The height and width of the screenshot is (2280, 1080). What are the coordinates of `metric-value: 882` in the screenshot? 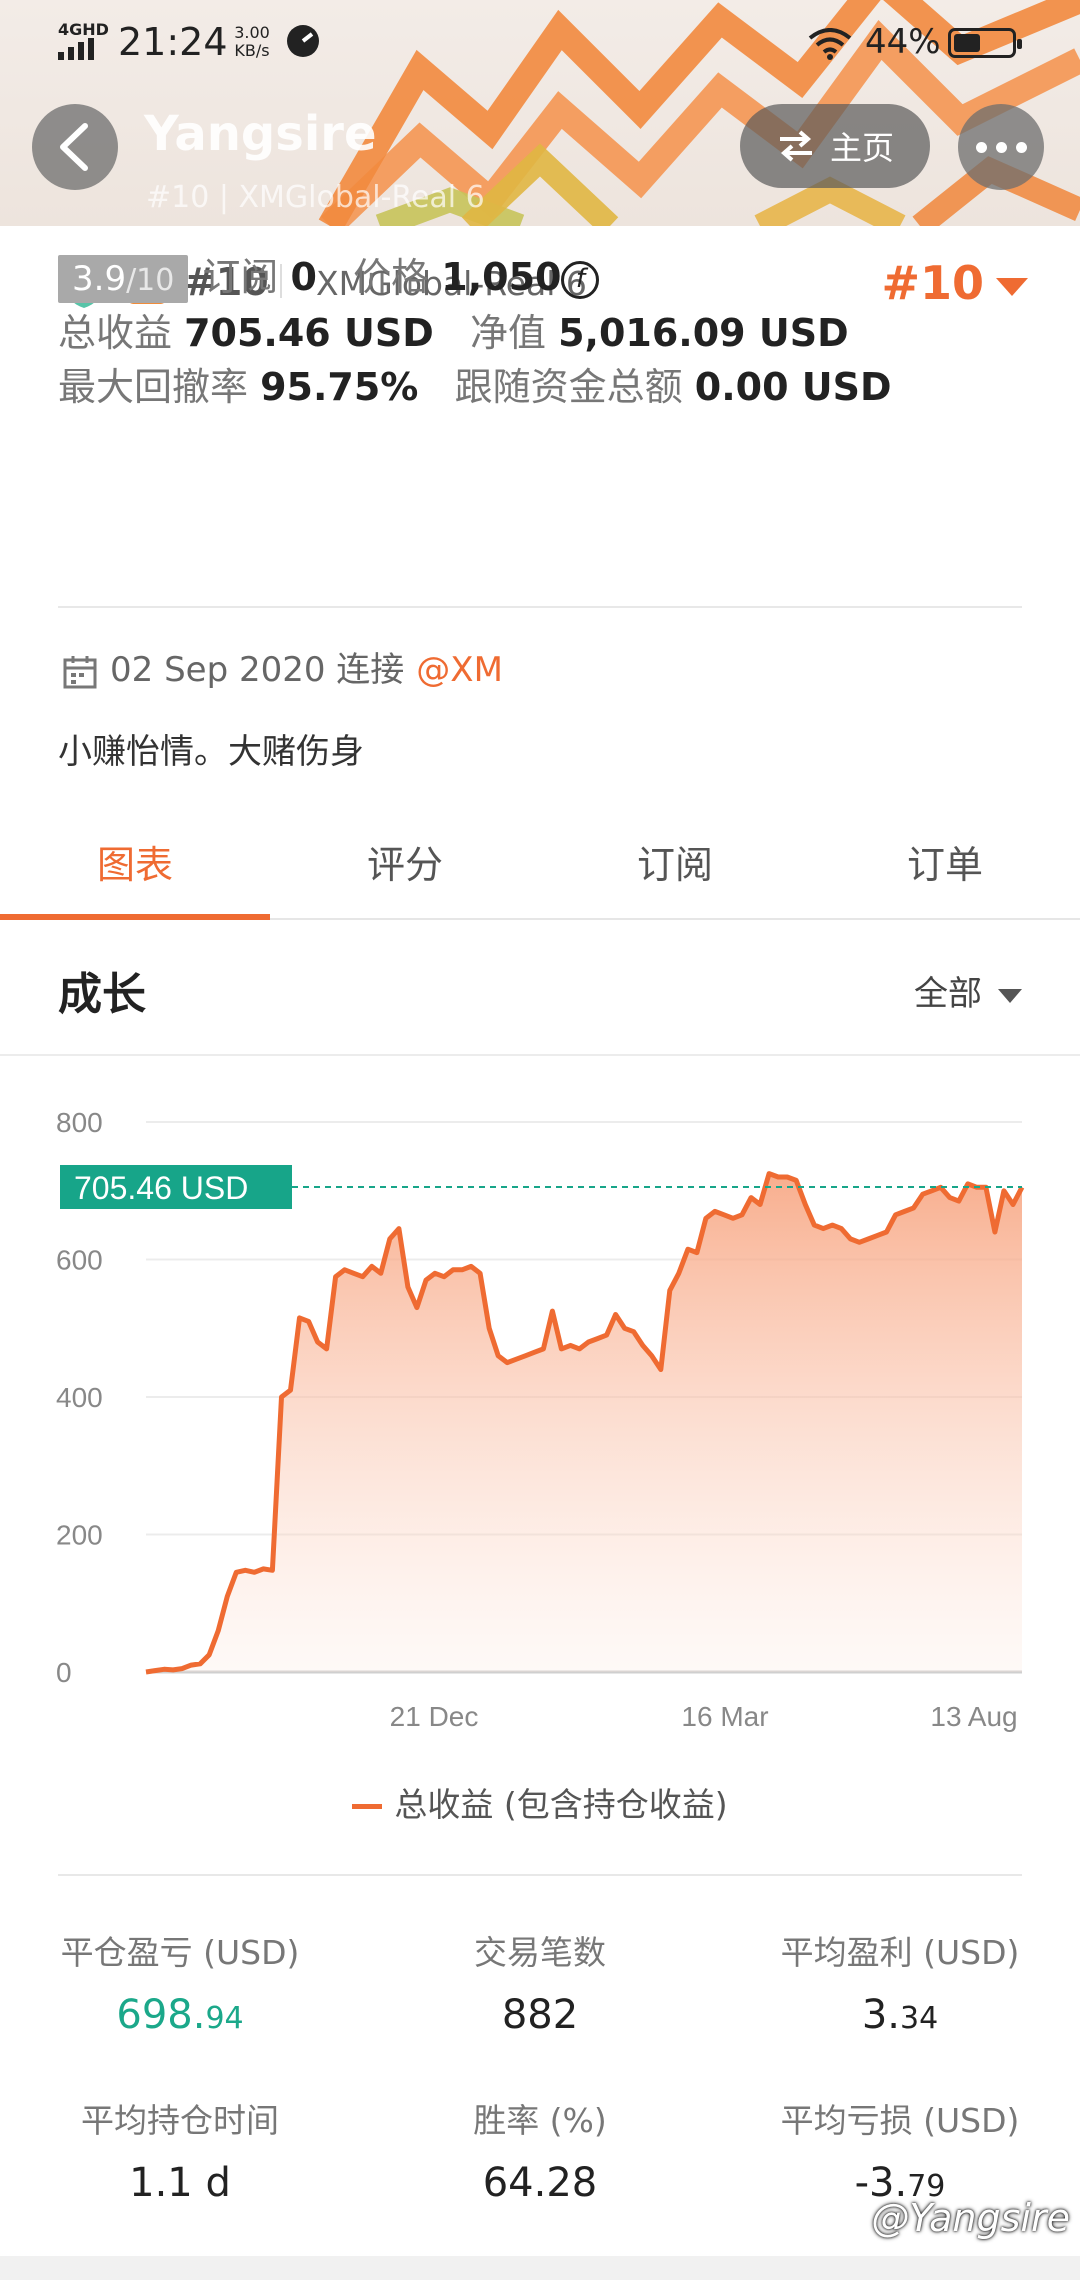 It's located at (540, 2015).